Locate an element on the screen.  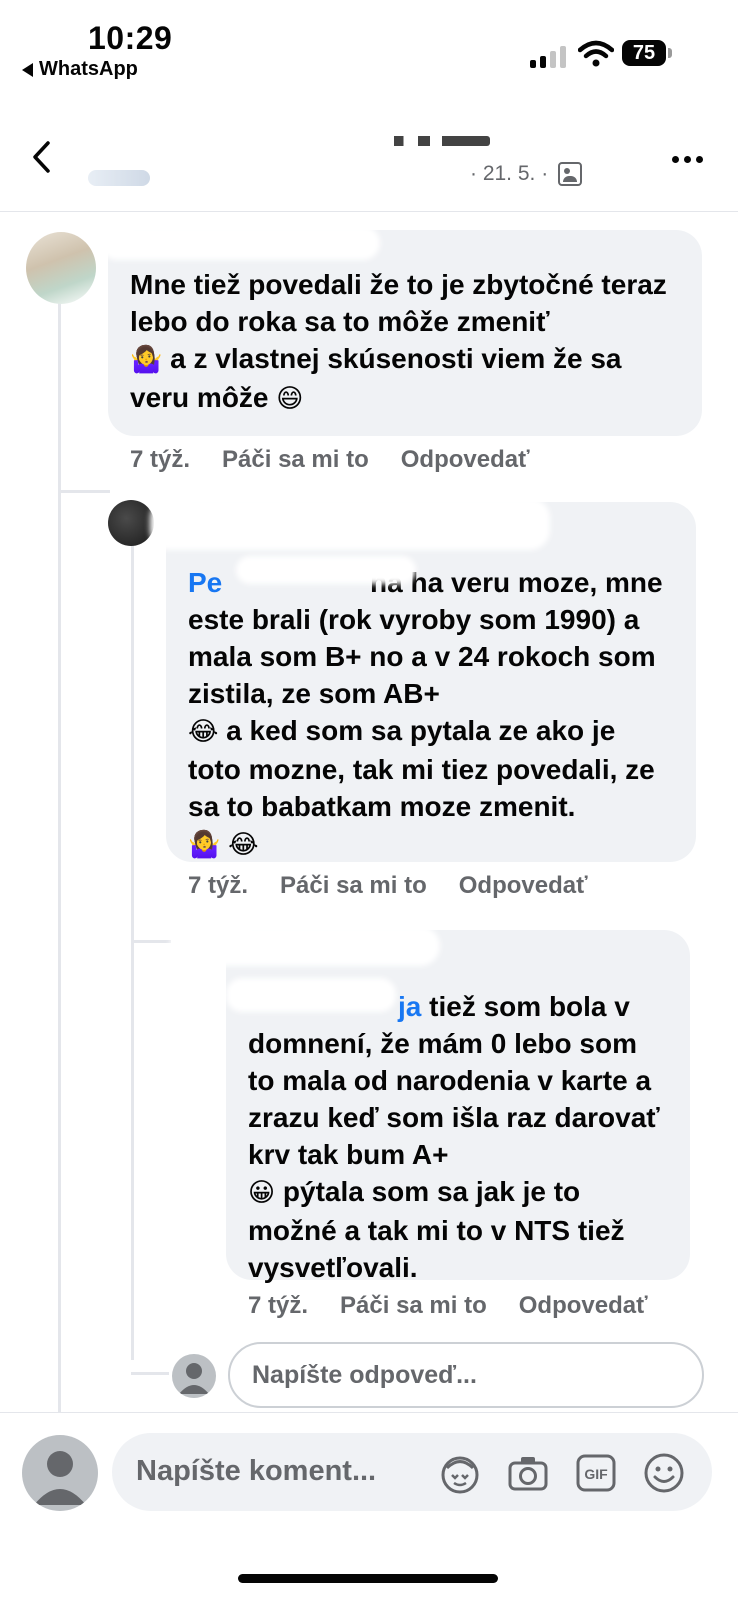
more-options-icon is located at coordinates (687, 159).